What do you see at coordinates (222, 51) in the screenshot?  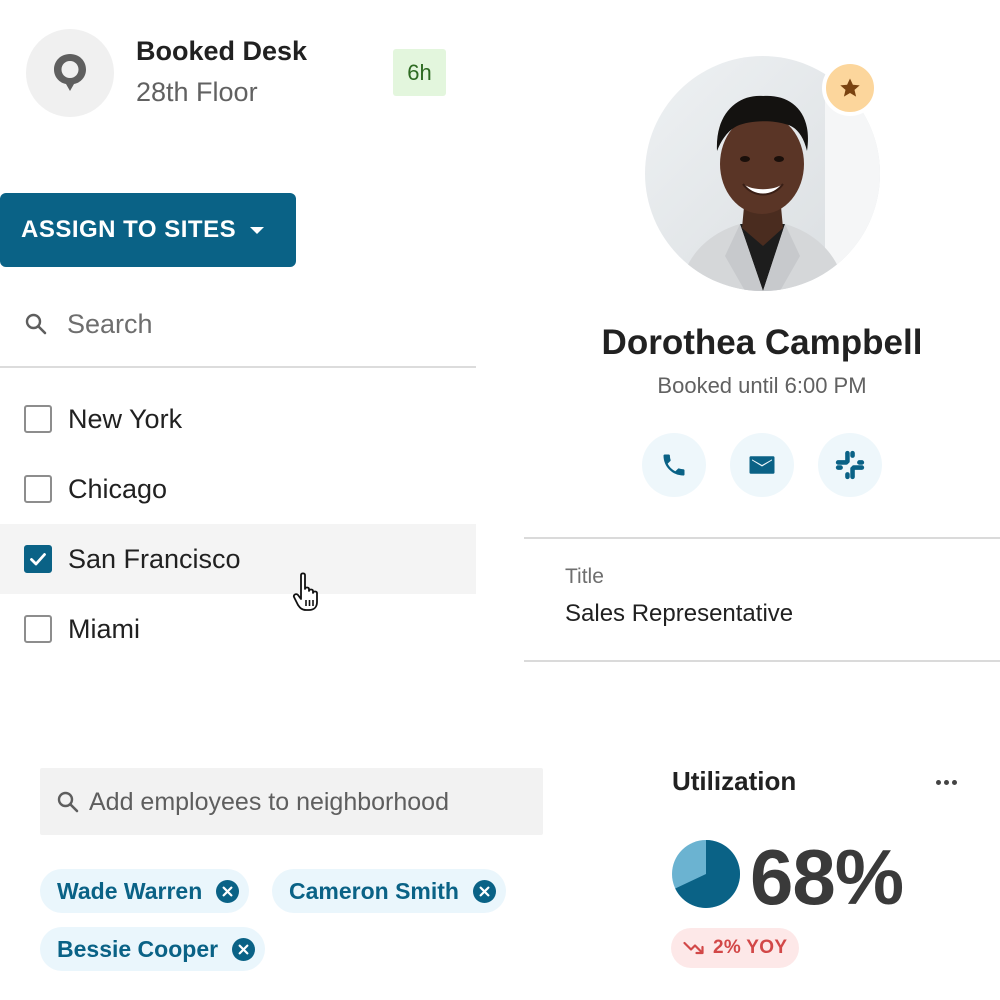 I see `desk-title: Booked Desk` at bounding box center [222, 51].